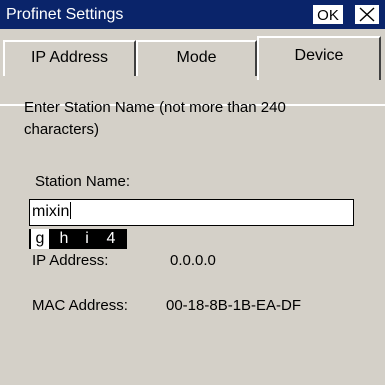 The width and height of the screenshot is (385, 385). What do you see at coordinates (78, 239) in the screenshot?
I see `input-candidate-bar: g h i 4` at bounding box center [78, 239].